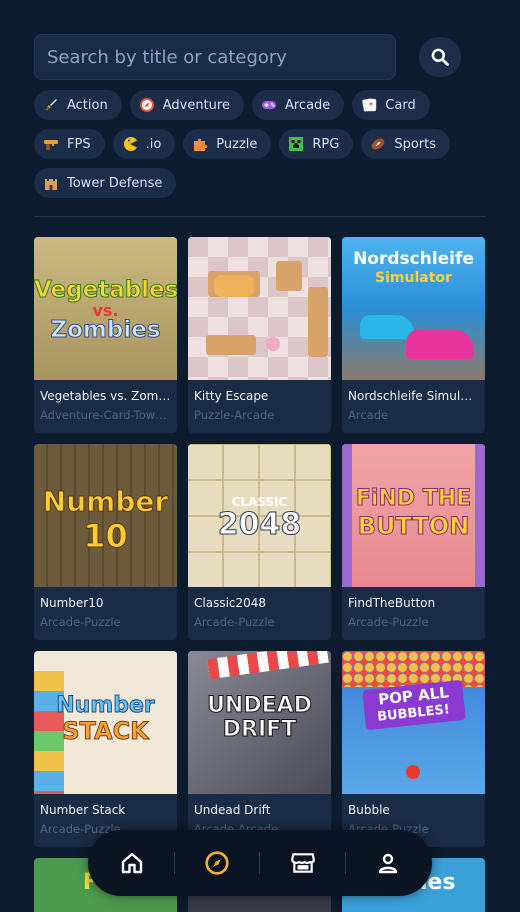 The width and height of the screenshot is (520, 912). I want to click on game-title: Vegetables vs. Zombies, so click(108, 396).